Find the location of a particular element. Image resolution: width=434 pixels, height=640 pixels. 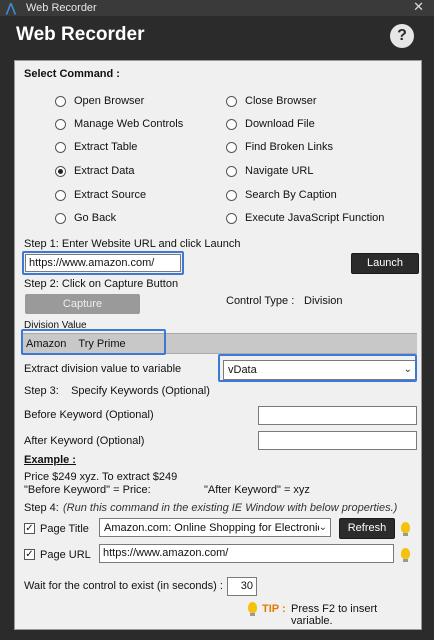

radio-label: Execute JavaScript Function is located at coordinates (315, 218).